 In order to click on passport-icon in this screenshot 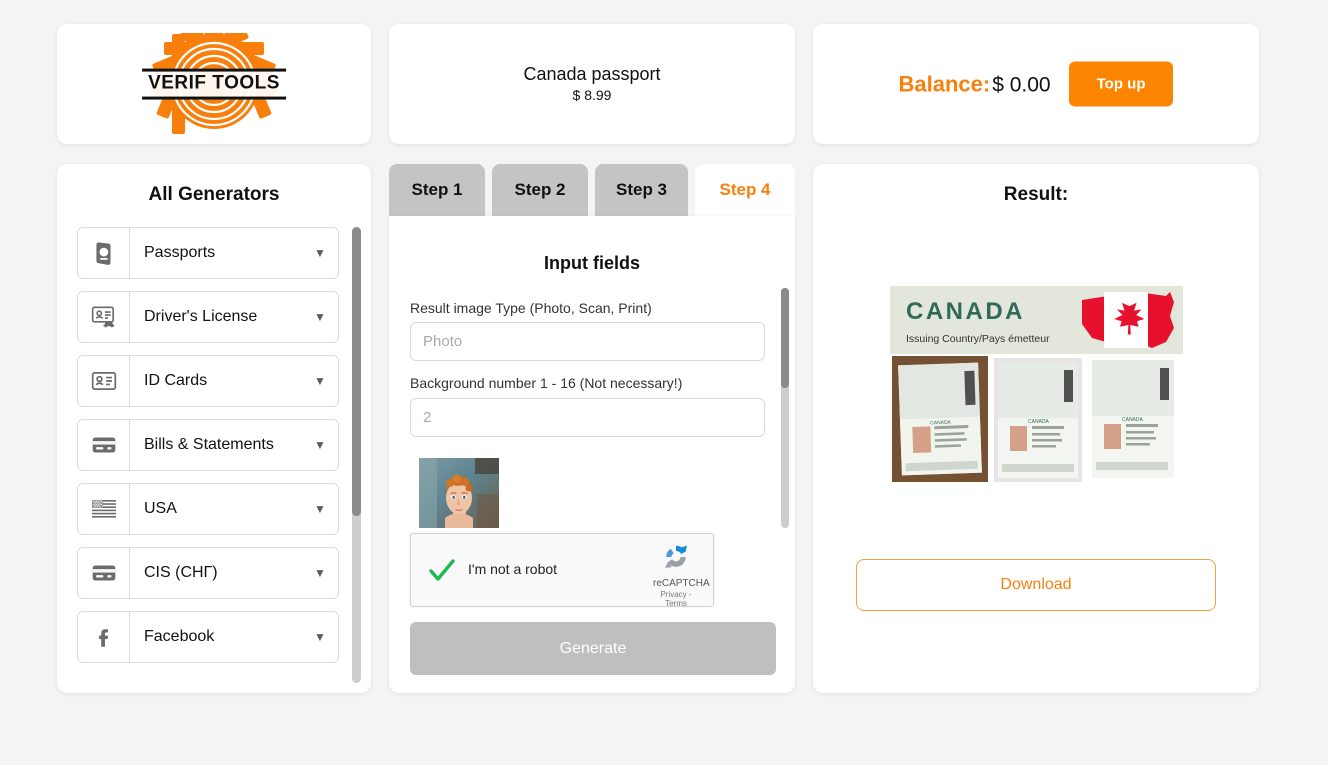, I will do `click(104, 253)`.